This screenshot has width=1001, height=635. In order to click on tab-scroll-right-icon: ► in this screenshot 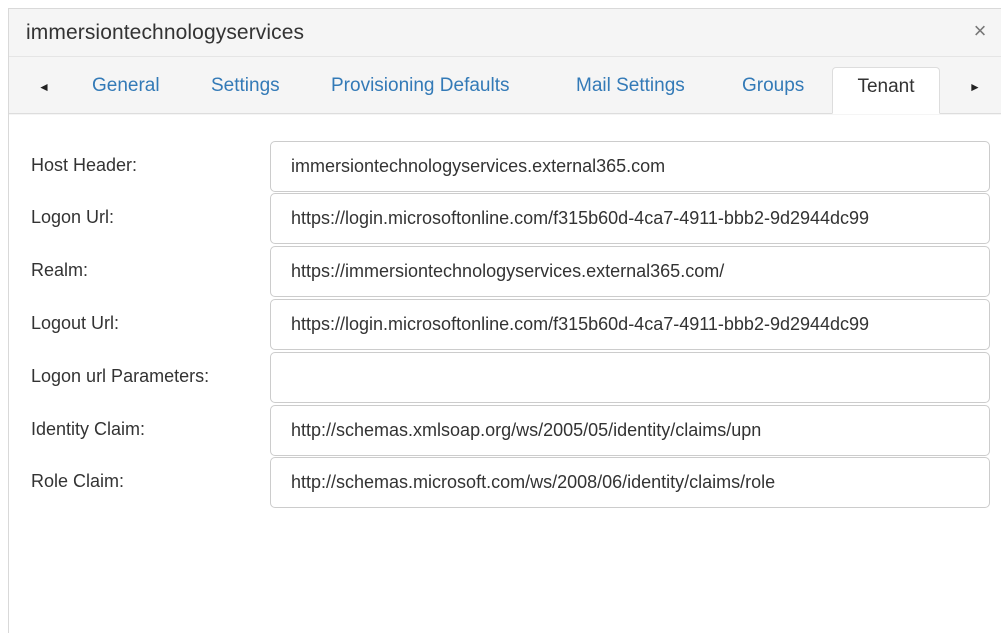, I will do `click(975, 87)`.